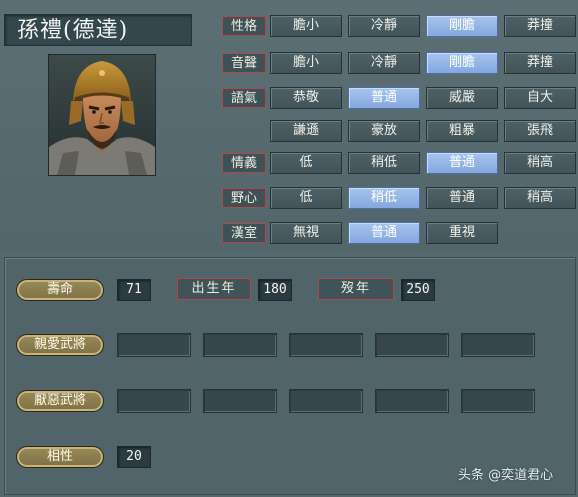 This screenshot has height=497, width=578. Describe the element at coordinates (244, 198) in the screenshot. I see `attribute-label: 野心` at that location.